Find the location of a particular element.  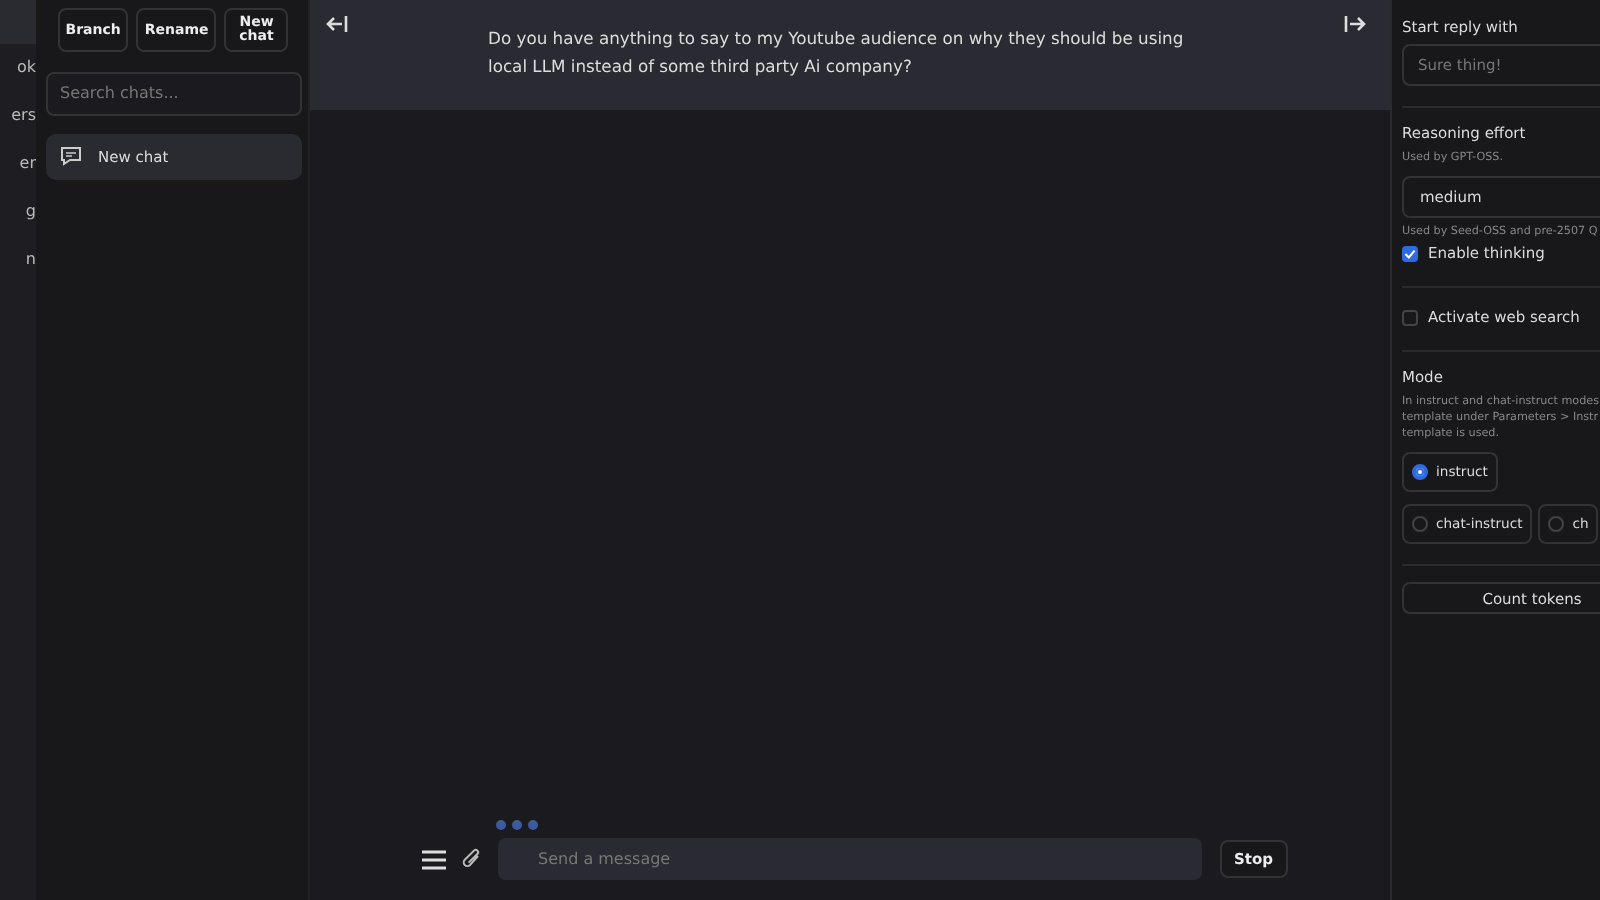

menu-icon is located at coordinates (434, 859).